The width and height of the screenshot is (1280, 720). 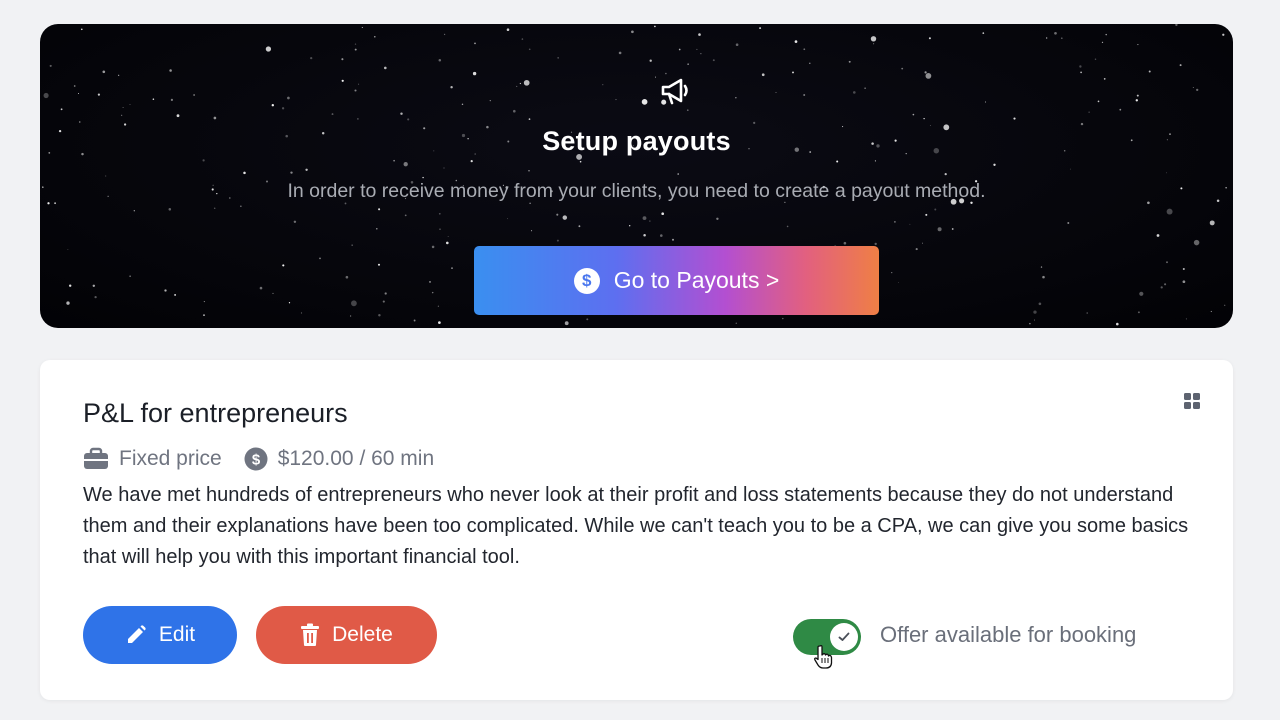 What do you see at coordinates (215, 413) in the screenshot?
I see `offer-title: P&L for entrepreneurs` at bounding box center [215, 413].